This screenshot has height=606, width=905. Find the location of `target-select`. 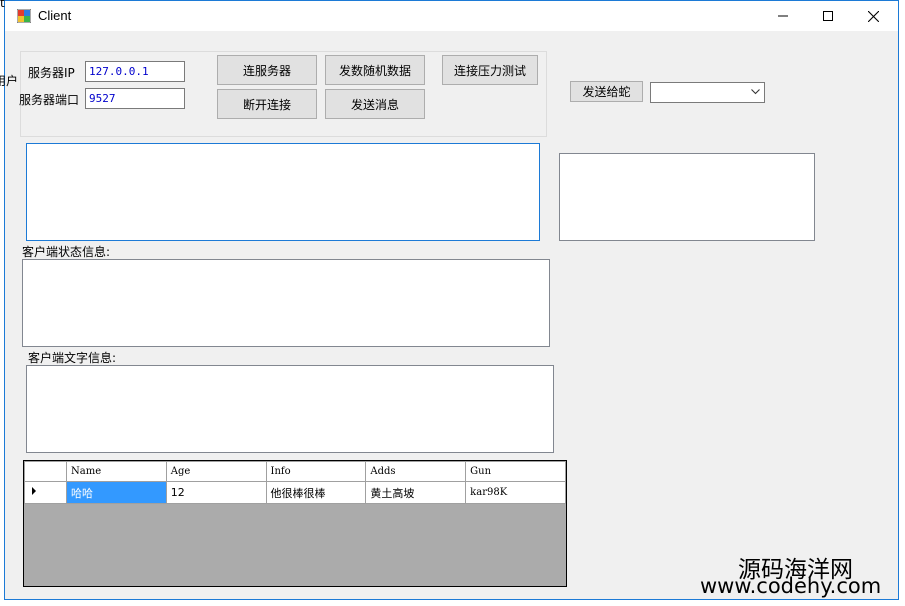

target-select is located at coordinates (707, 92).